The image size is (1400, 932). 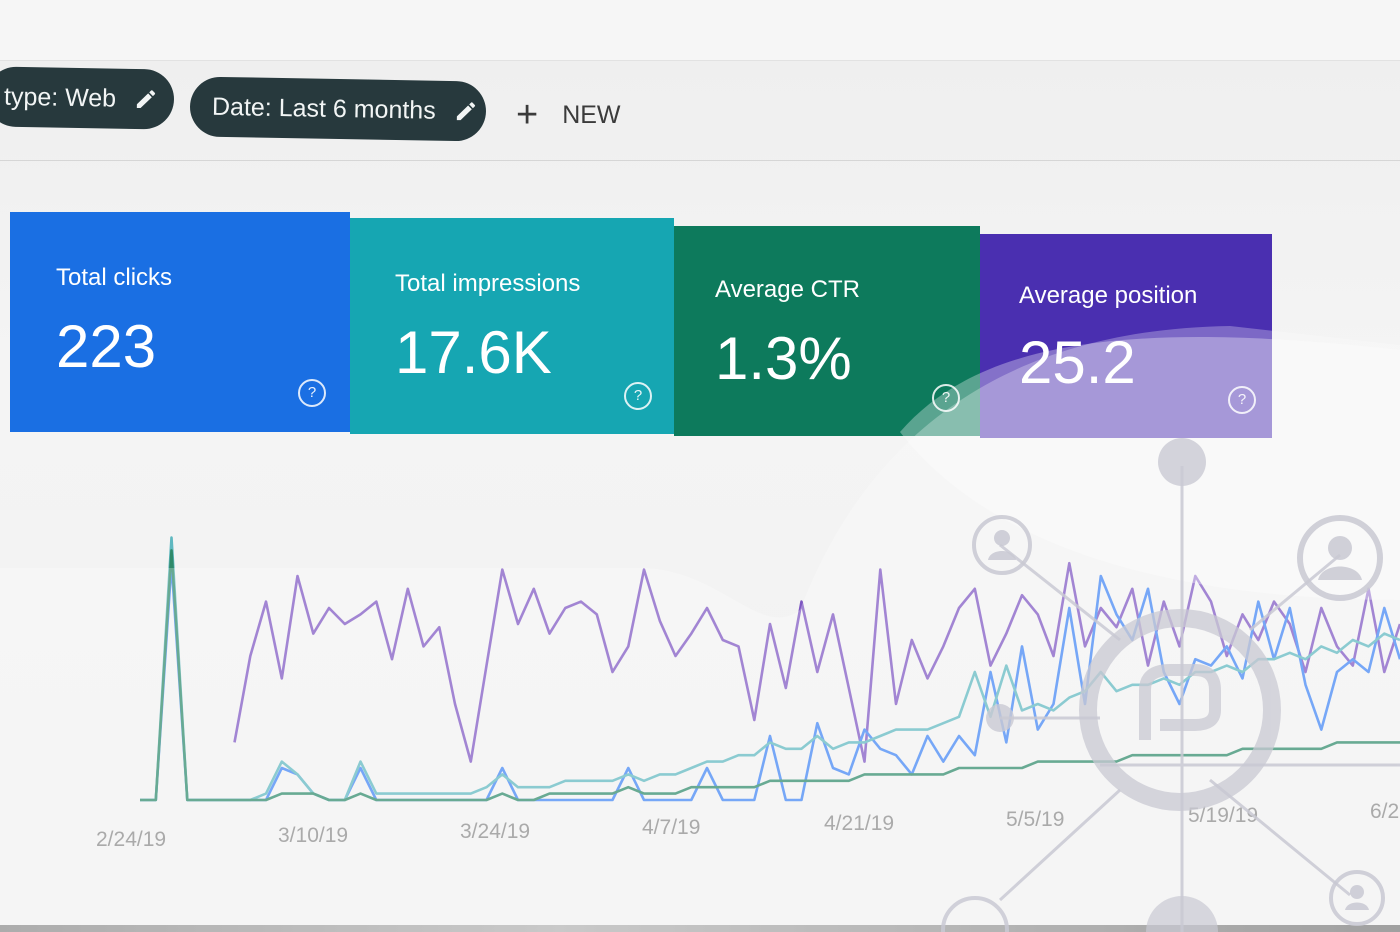 I want to click on x-axis-tick-label: 4/21/19, so click(x=859, y=823).